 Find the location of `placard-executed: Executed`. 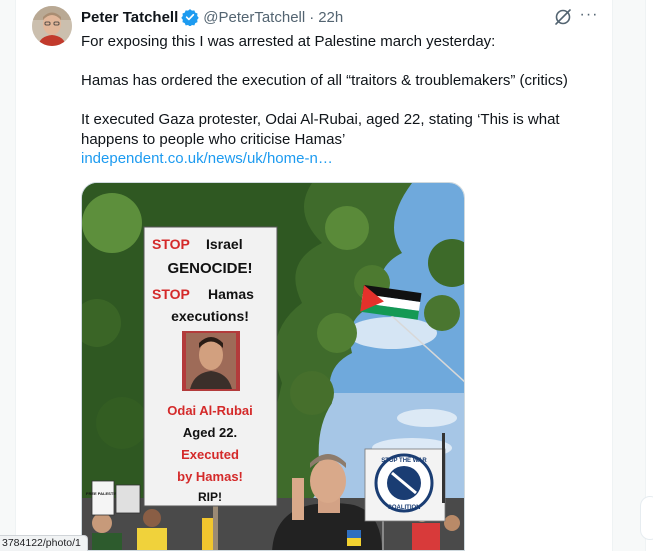

placard-executed: Executed is located at coordinates (210, 454).